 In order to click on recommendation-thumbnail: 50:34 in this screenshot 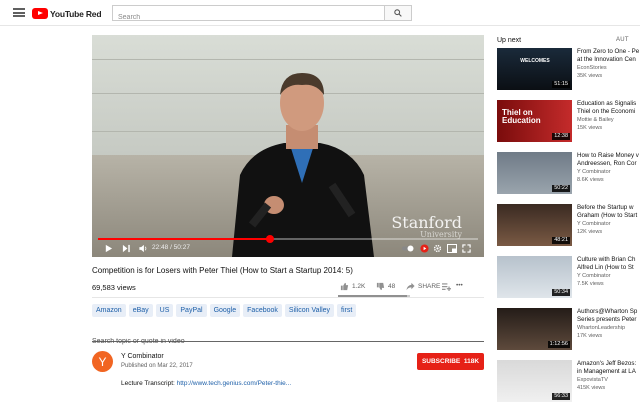, I will do `click(534, 277)`.